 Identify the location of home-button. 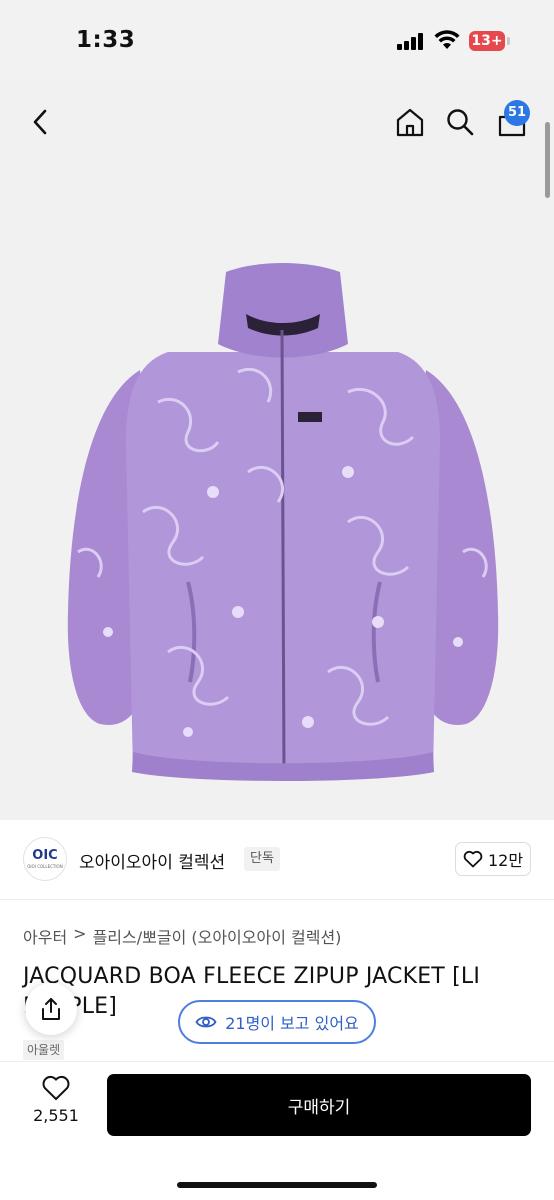
(410, 122).